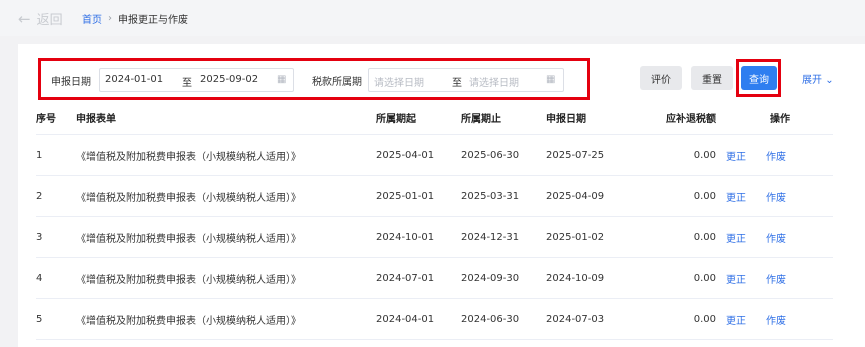 The height and width of the screenshot is (347, 865). What do you see at coordinates (418, 117) in the screenshot?
I see `column-header-start: 所属期起` at bounding box center [418, 117].